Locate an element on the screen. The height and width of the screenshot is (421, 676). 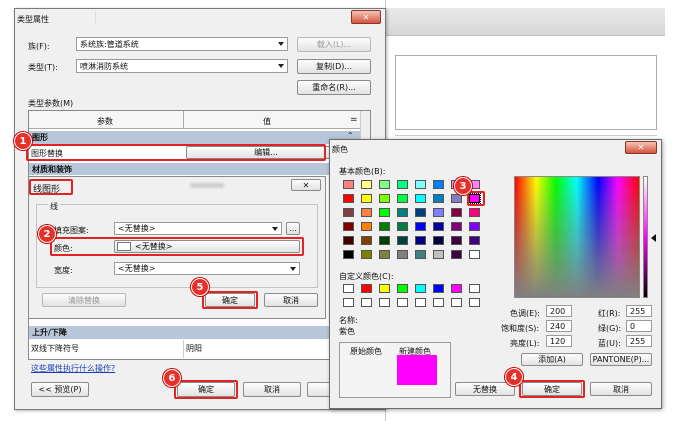
luminance-bar is located at coordinates (645, 237).